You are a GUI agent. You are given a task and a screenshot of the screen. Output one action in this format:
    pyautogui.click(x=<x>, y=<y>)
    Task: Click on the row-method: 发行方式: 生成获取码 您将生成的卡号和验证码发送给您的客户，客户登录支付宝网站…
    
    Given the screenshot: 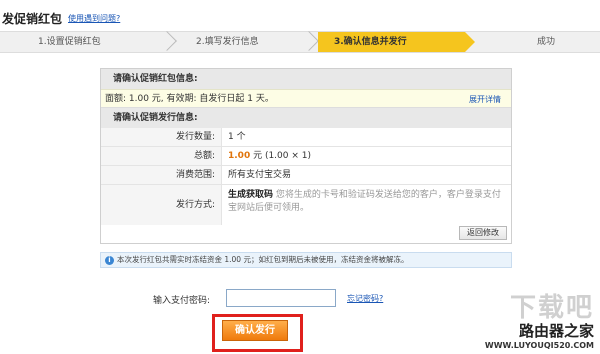 What is the action you would take?
    pyautogui.click(x=306, y=205)
    